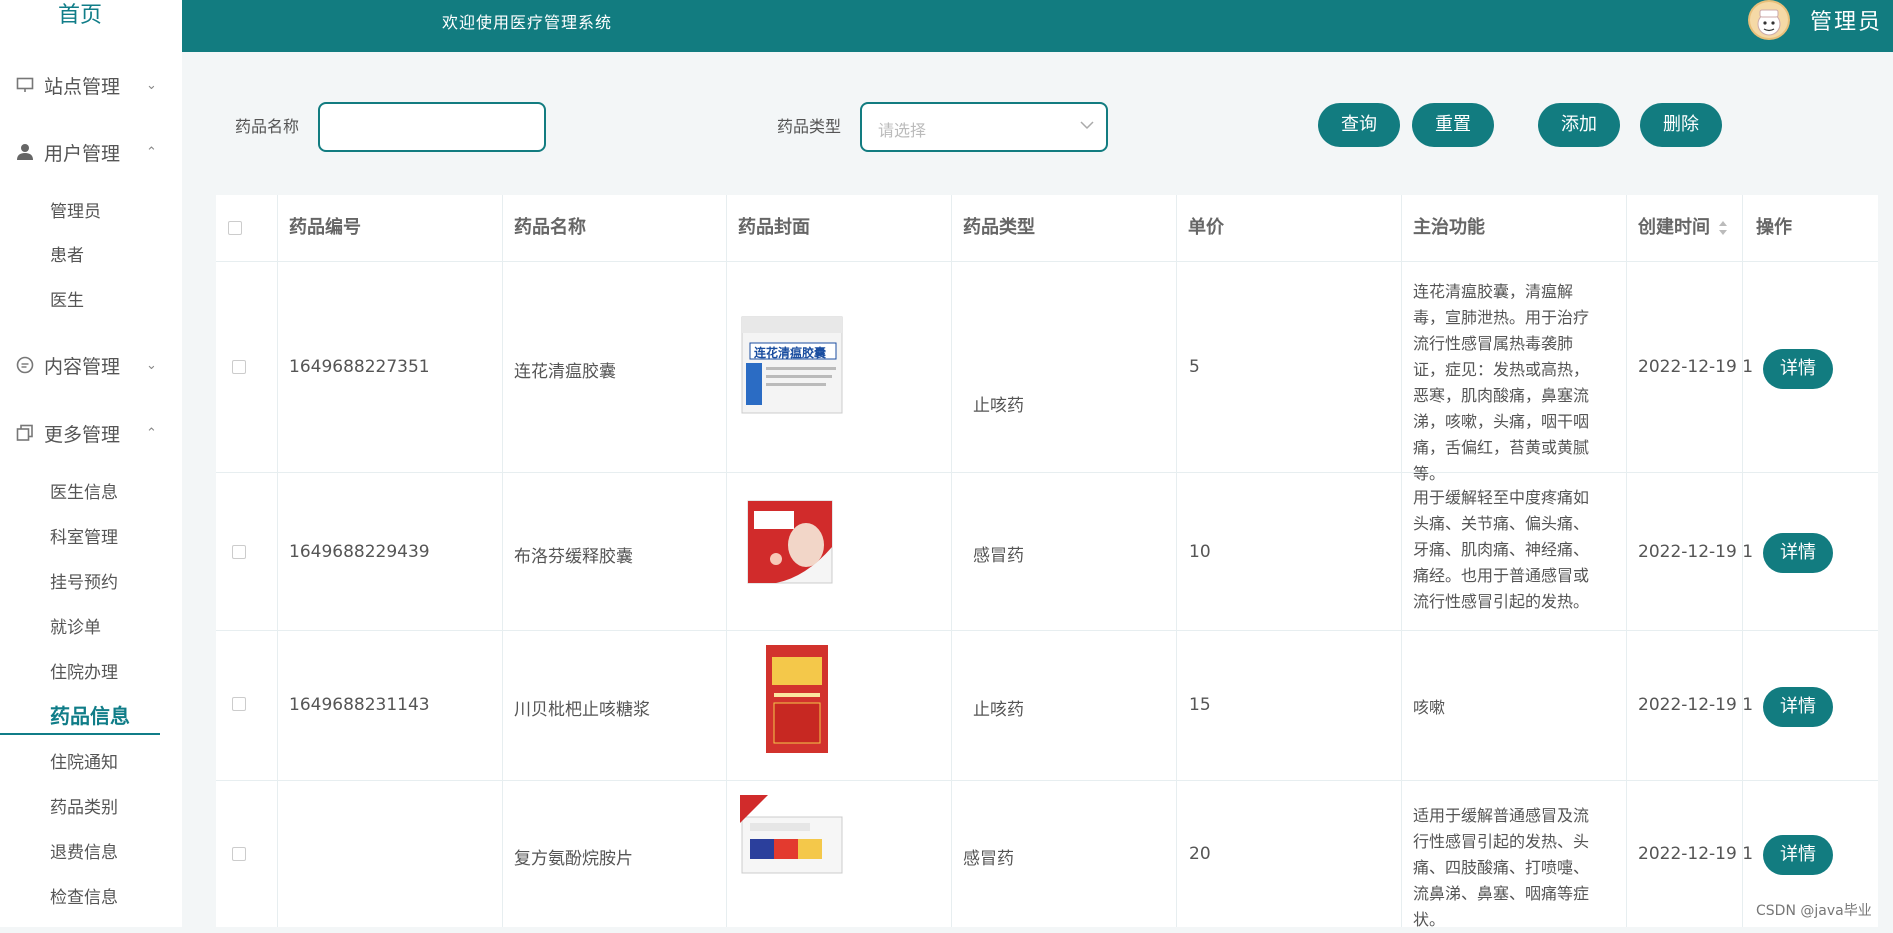 The image size is (1893, 933). What do you see at coordinates (573, 859) in the screenshot?
I see `row-drug-name: 复方氨酚烷胺片` at bounding box center [573, 859].